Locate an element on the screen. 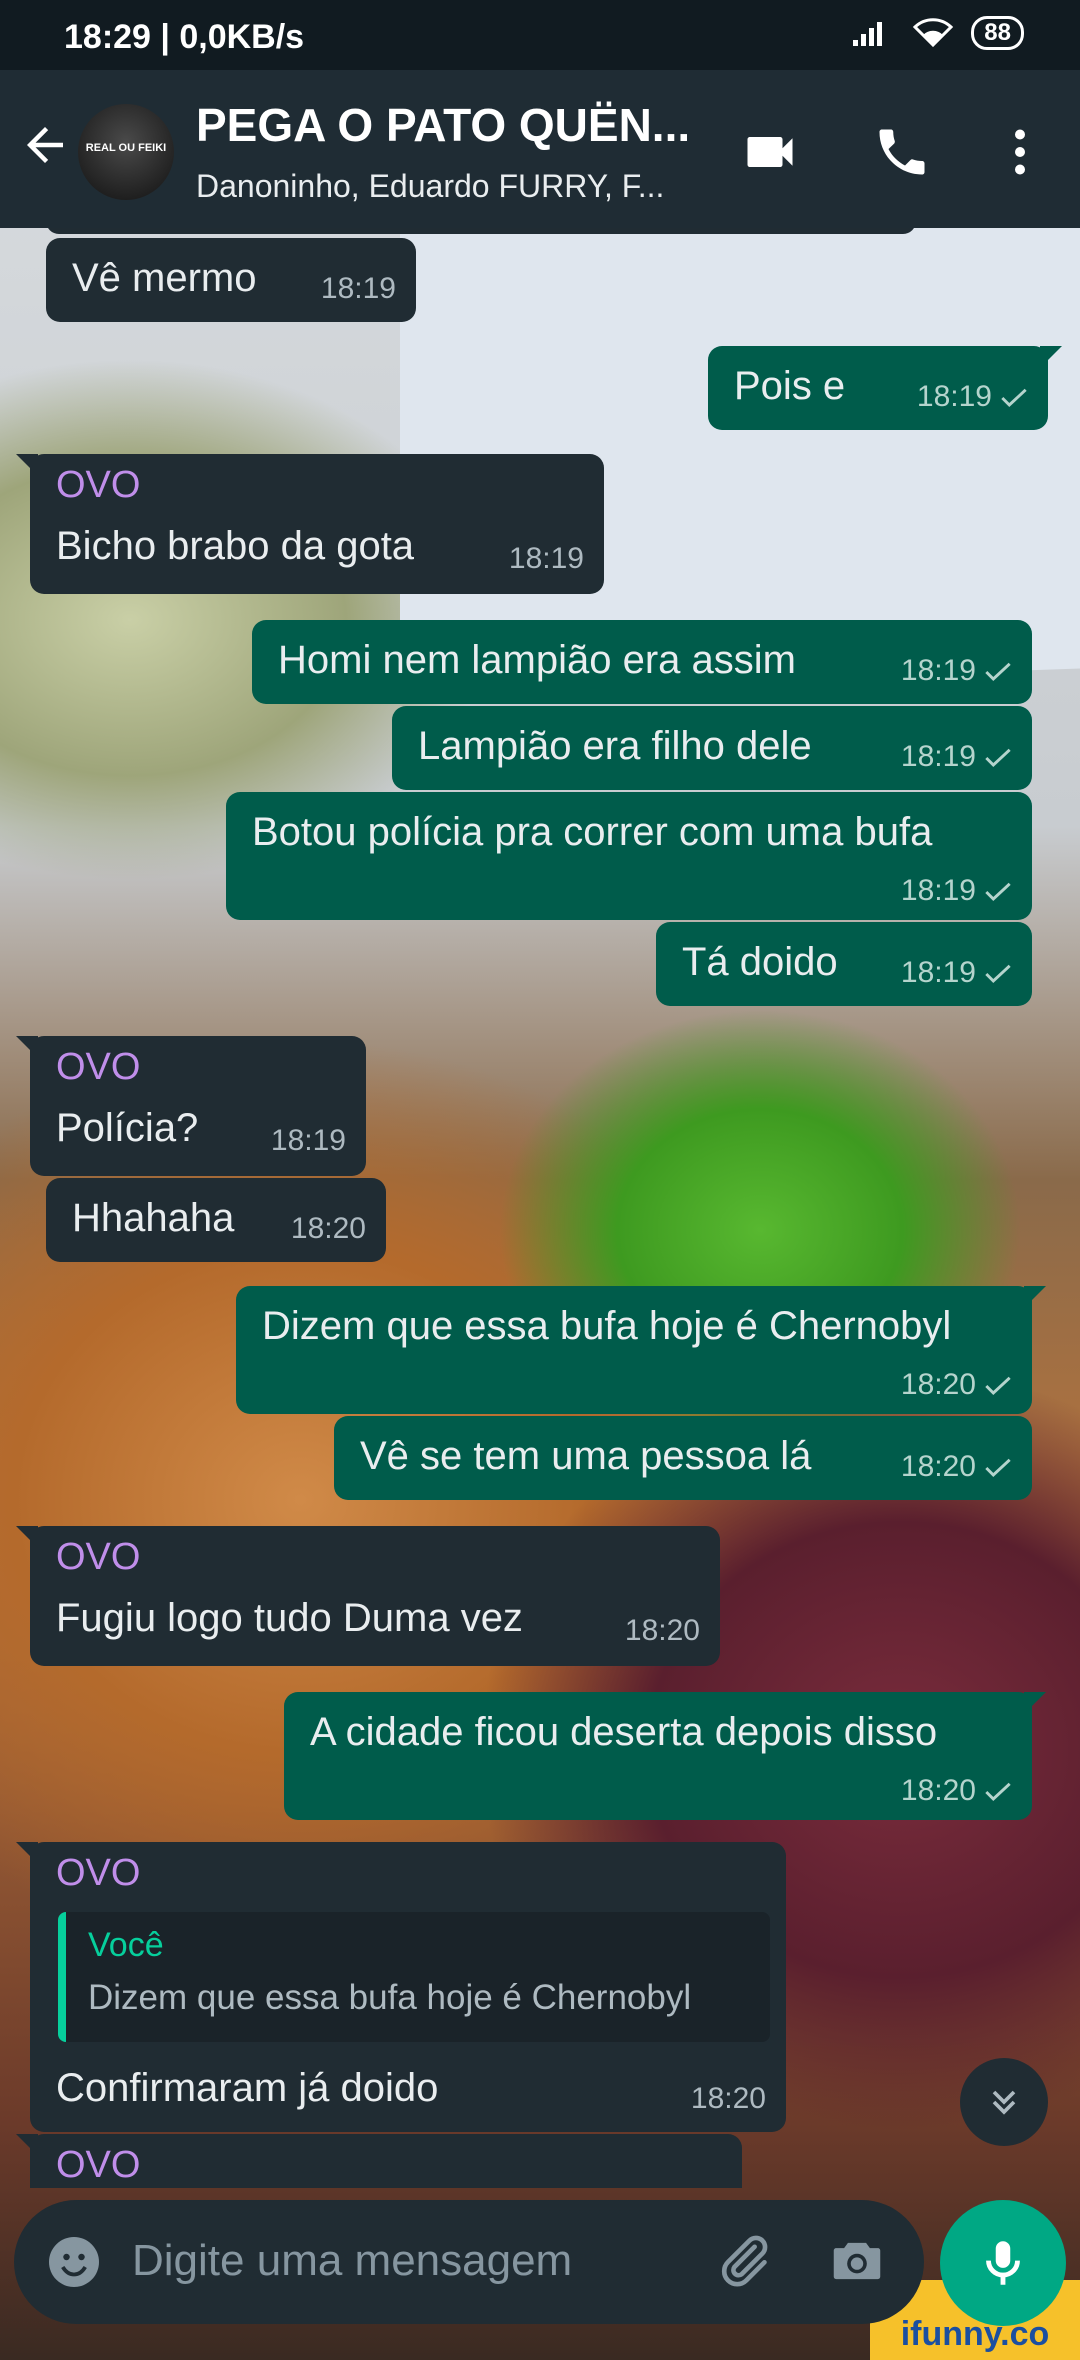 Image resolution: width=1080 pixels, height=2360 pixels. signal-icon is located at coordinates (868, 34).